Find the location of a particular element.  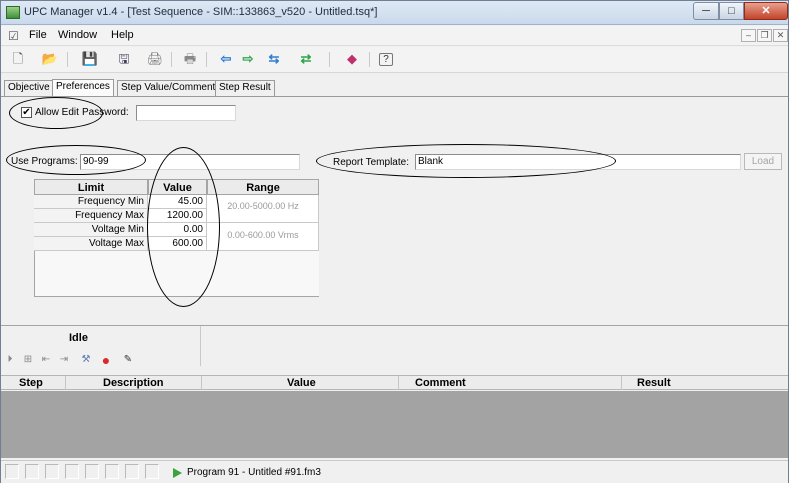

document-menu-icon: ☑ is located at coordinates (13, 36).